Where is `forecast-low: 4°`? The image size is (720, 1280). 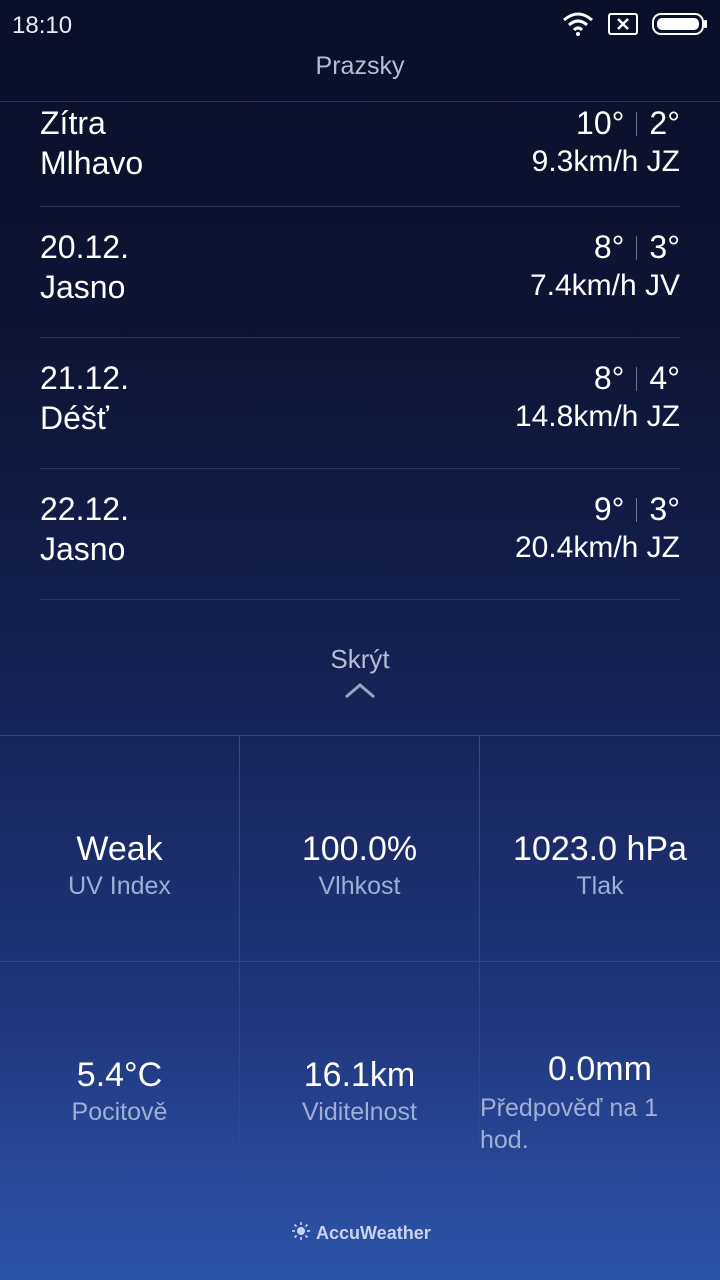 forecast-low: 4° is located at coordinates (664, 378).